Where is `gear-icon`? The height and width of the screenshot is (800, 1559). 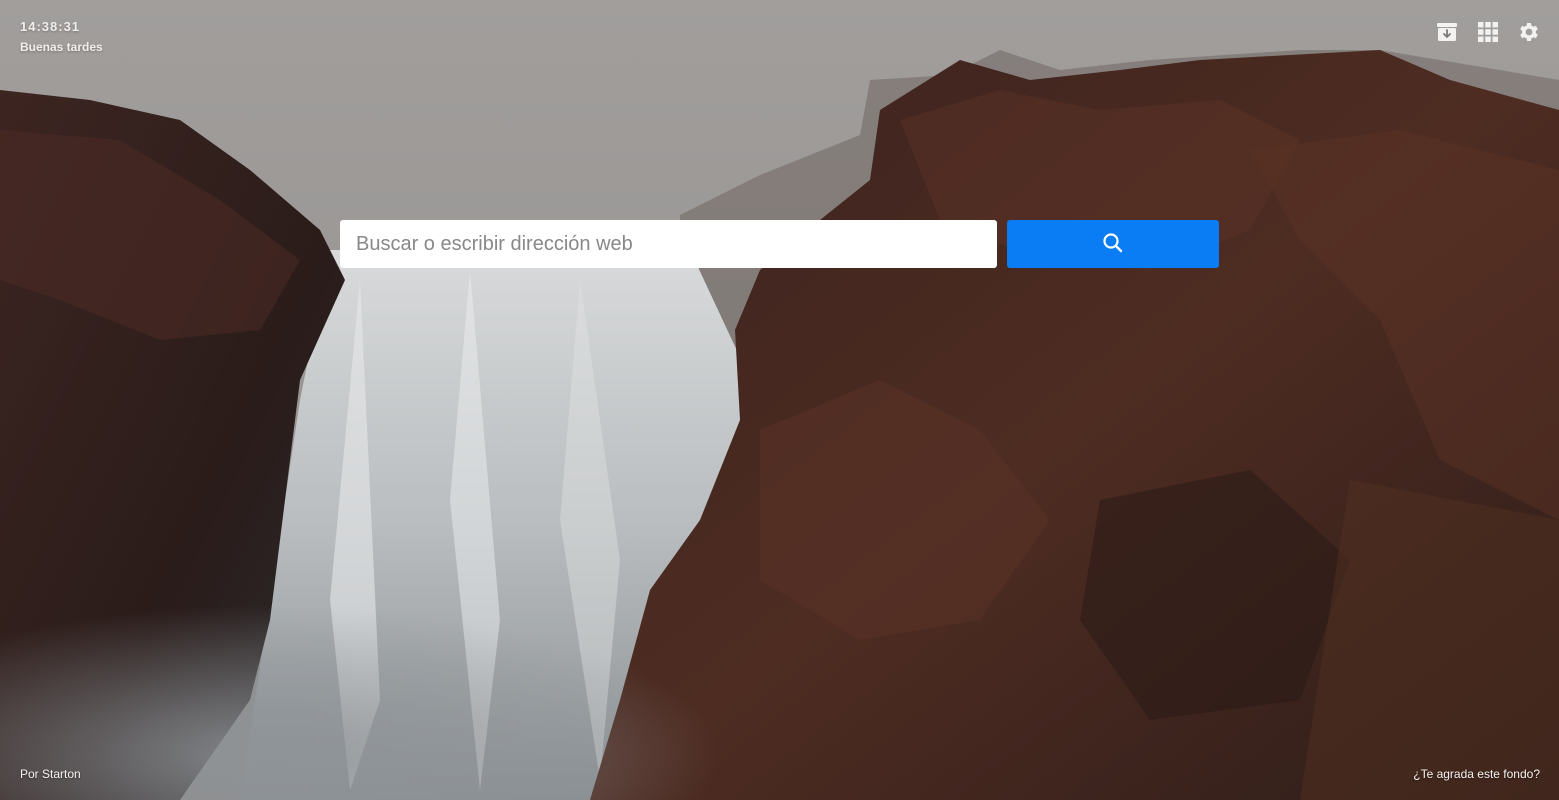
gear-icon is located at coordinates (1529, 32).